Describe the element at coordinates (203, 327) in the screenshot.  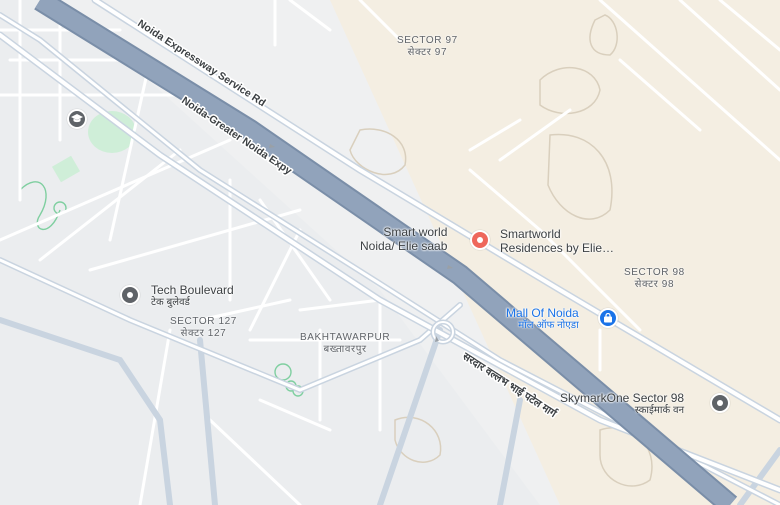
I see `area-label-sector-127: SECTOR 127 सेक्टर 127` at that location.